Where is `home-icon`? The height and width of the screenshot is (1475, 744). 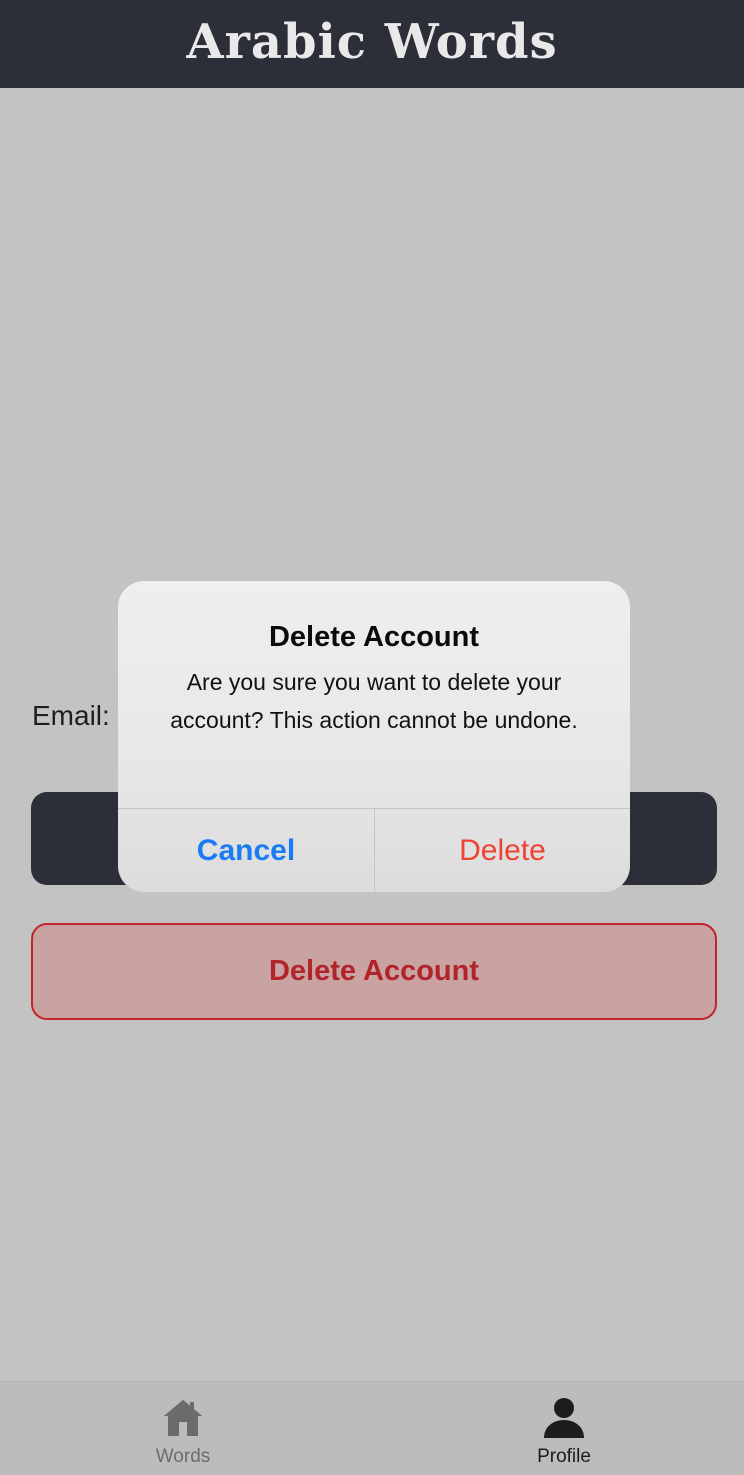
home-icon is located at coordinates (183, 1418).